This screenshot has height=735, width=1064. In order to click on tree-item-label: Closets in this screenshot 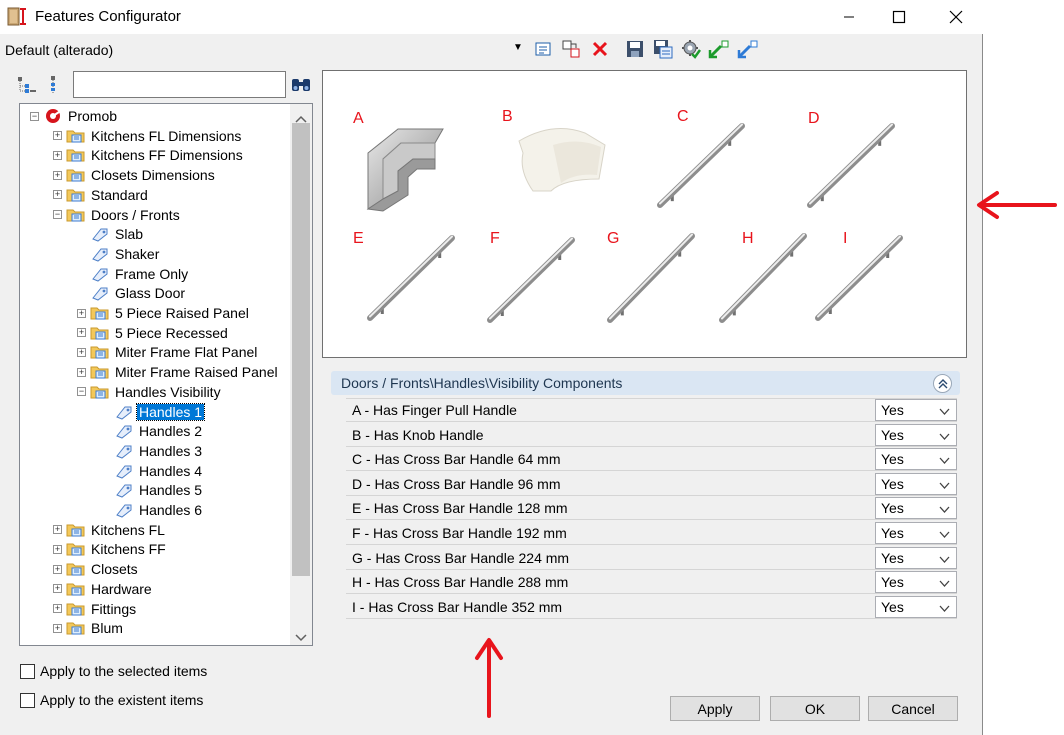, I will do `click(114, 569)`.